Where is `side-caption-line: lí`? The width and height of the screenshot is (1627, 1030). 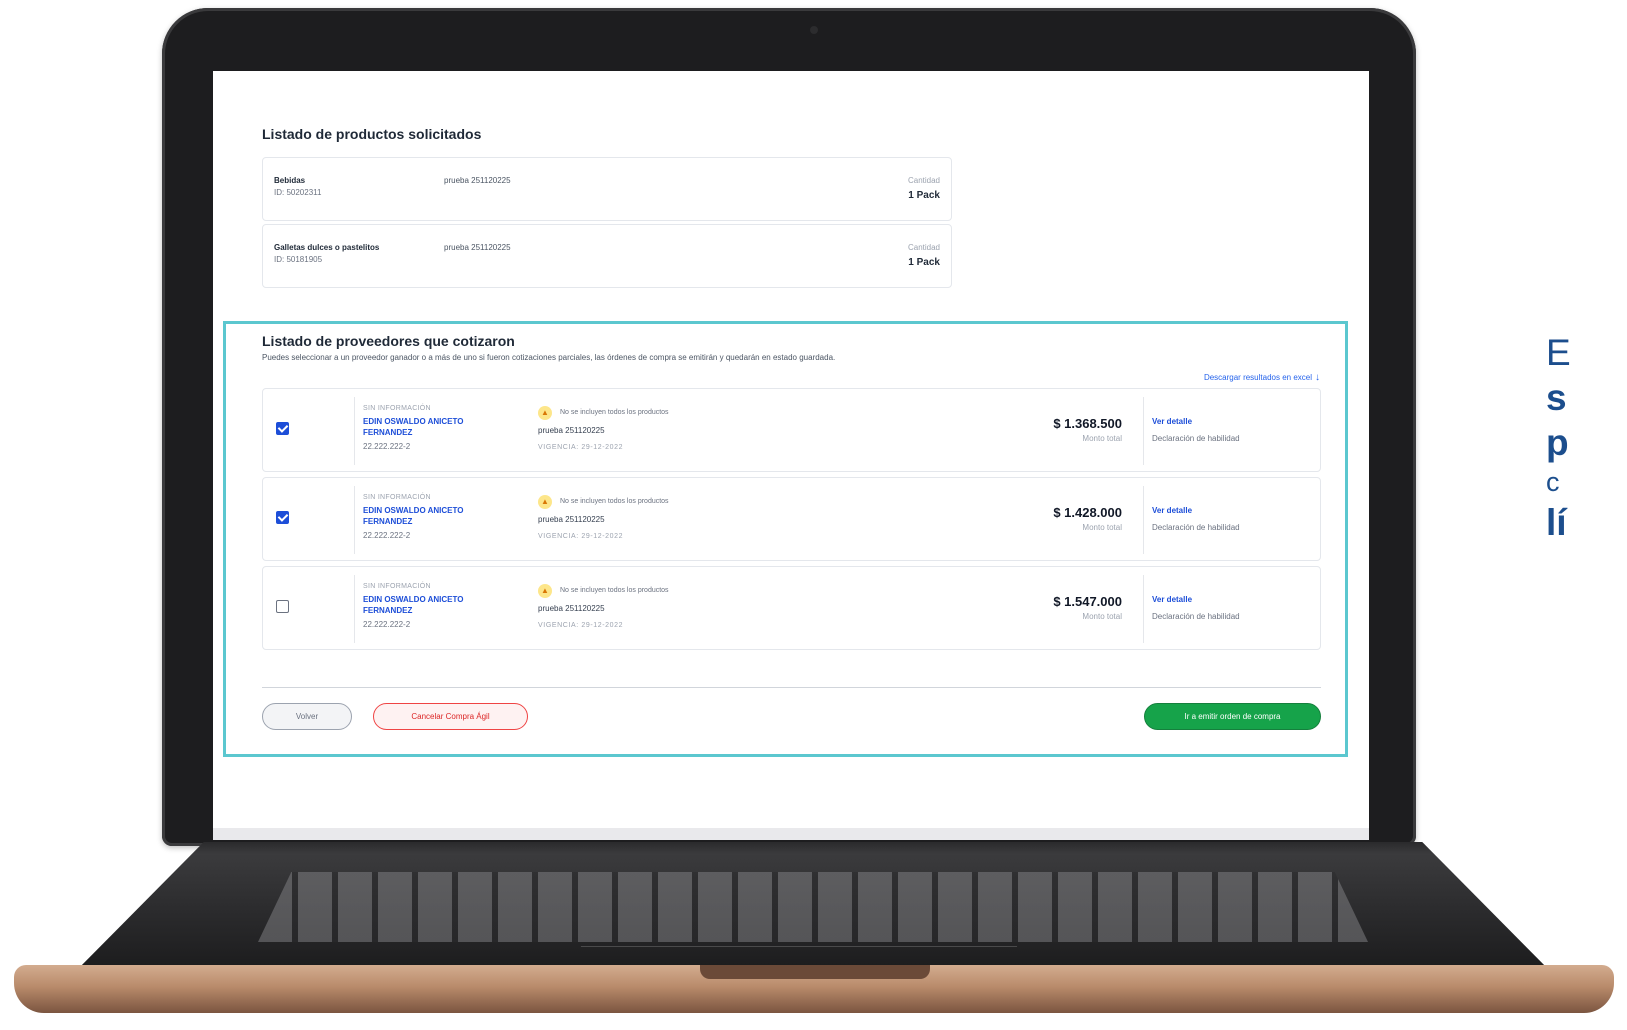
side-caption-line: lí is located at coordinates (1556, 522).